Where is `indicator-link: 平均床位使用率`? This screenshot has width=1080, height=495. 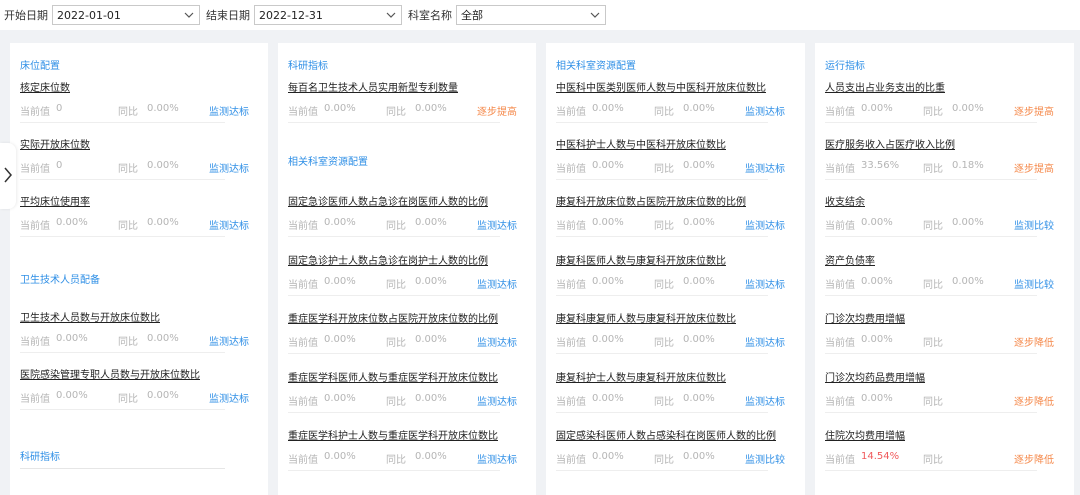 indicator-link: 平均床位使用率 is located at coordinates (55, 200).